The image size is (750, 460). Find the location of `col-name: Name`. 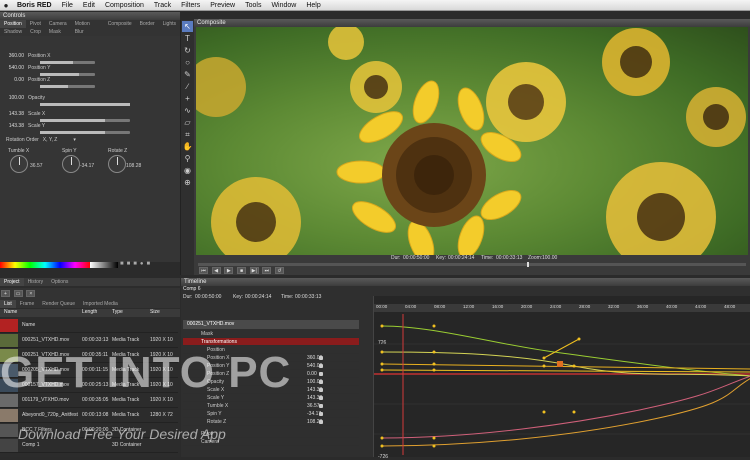

col-name: Name is located at coordinates (10, 312).